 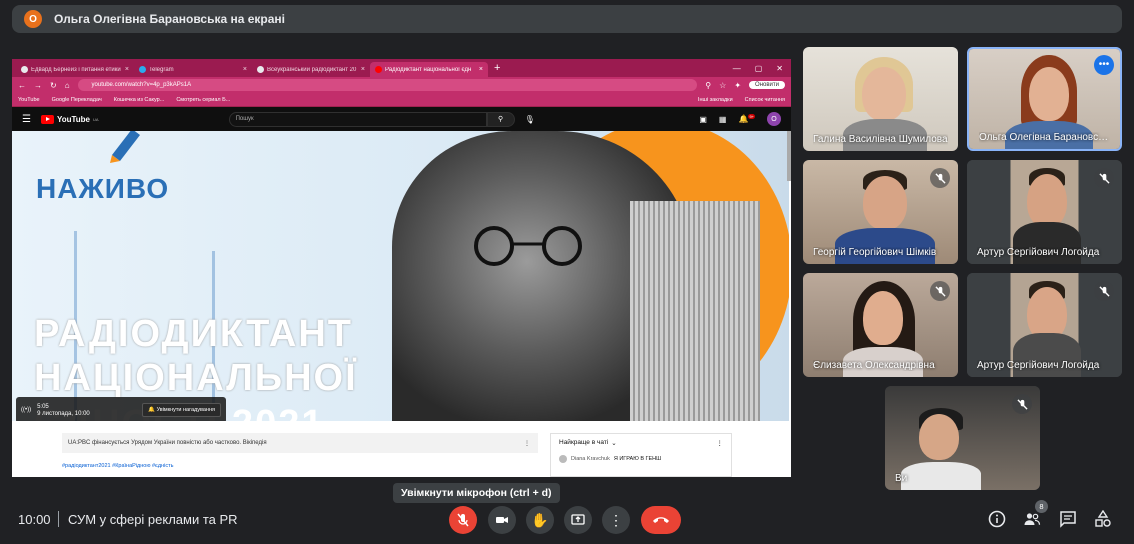 What do you see at coordinates (67, 85) in the screenshot?
I see `home-icon: ⌂` at bounding box center [67, 85].